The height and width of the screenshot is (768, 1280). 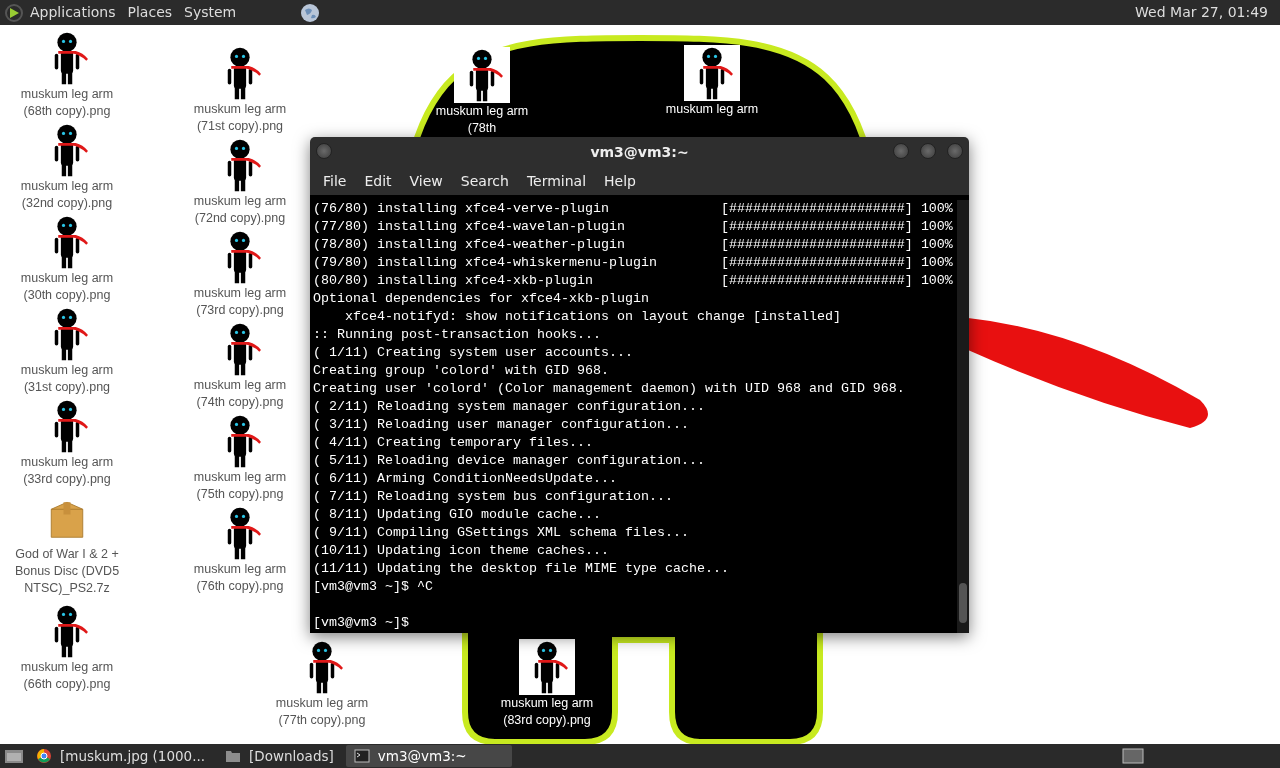 I want to click on terminal-line: Creating user 'colord' (Color management daemon) with UID 968 and GID 968., so click(x=609, y=388).